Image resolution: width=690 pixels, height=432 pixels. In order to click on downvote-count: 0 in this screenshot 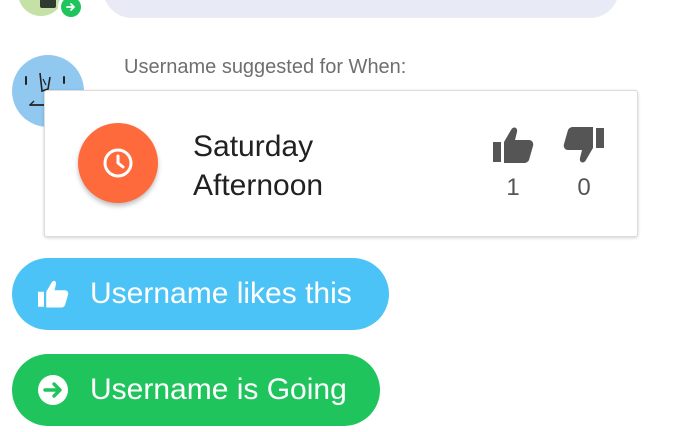, I will do `click(584, 187)`.